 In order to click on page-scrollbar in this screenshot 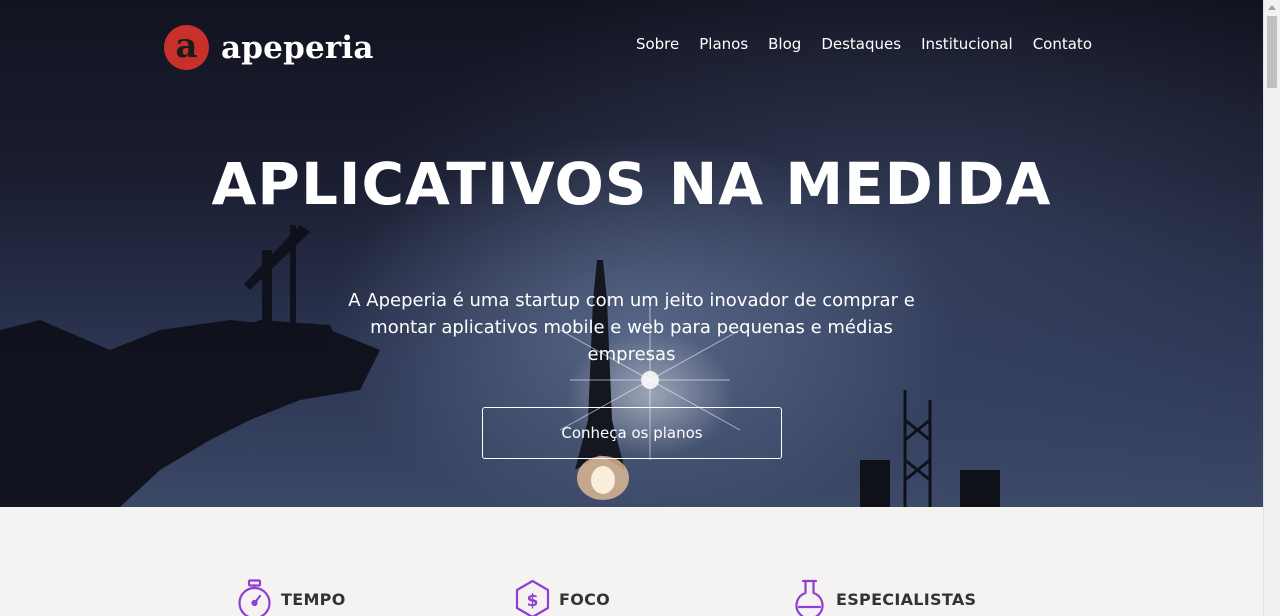, I will do `click(1271, 308)`.